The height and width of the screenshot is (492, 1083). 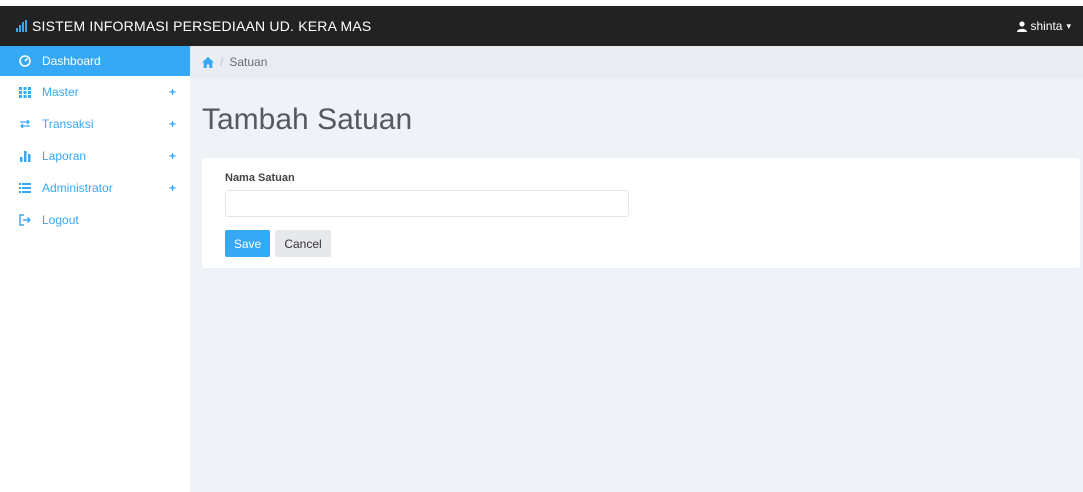 I want to click on sidebar-item-logout: Logout, so click(x=95, y=220).